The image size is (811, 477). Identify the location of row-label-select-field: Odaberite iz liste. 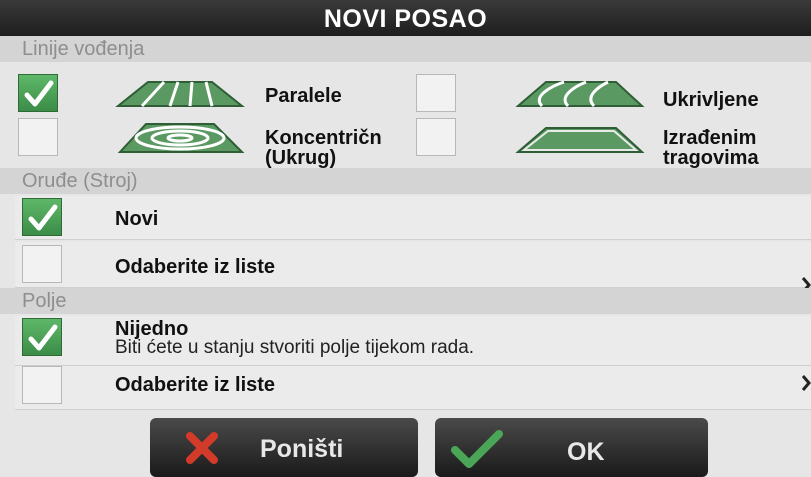
(195, 385).